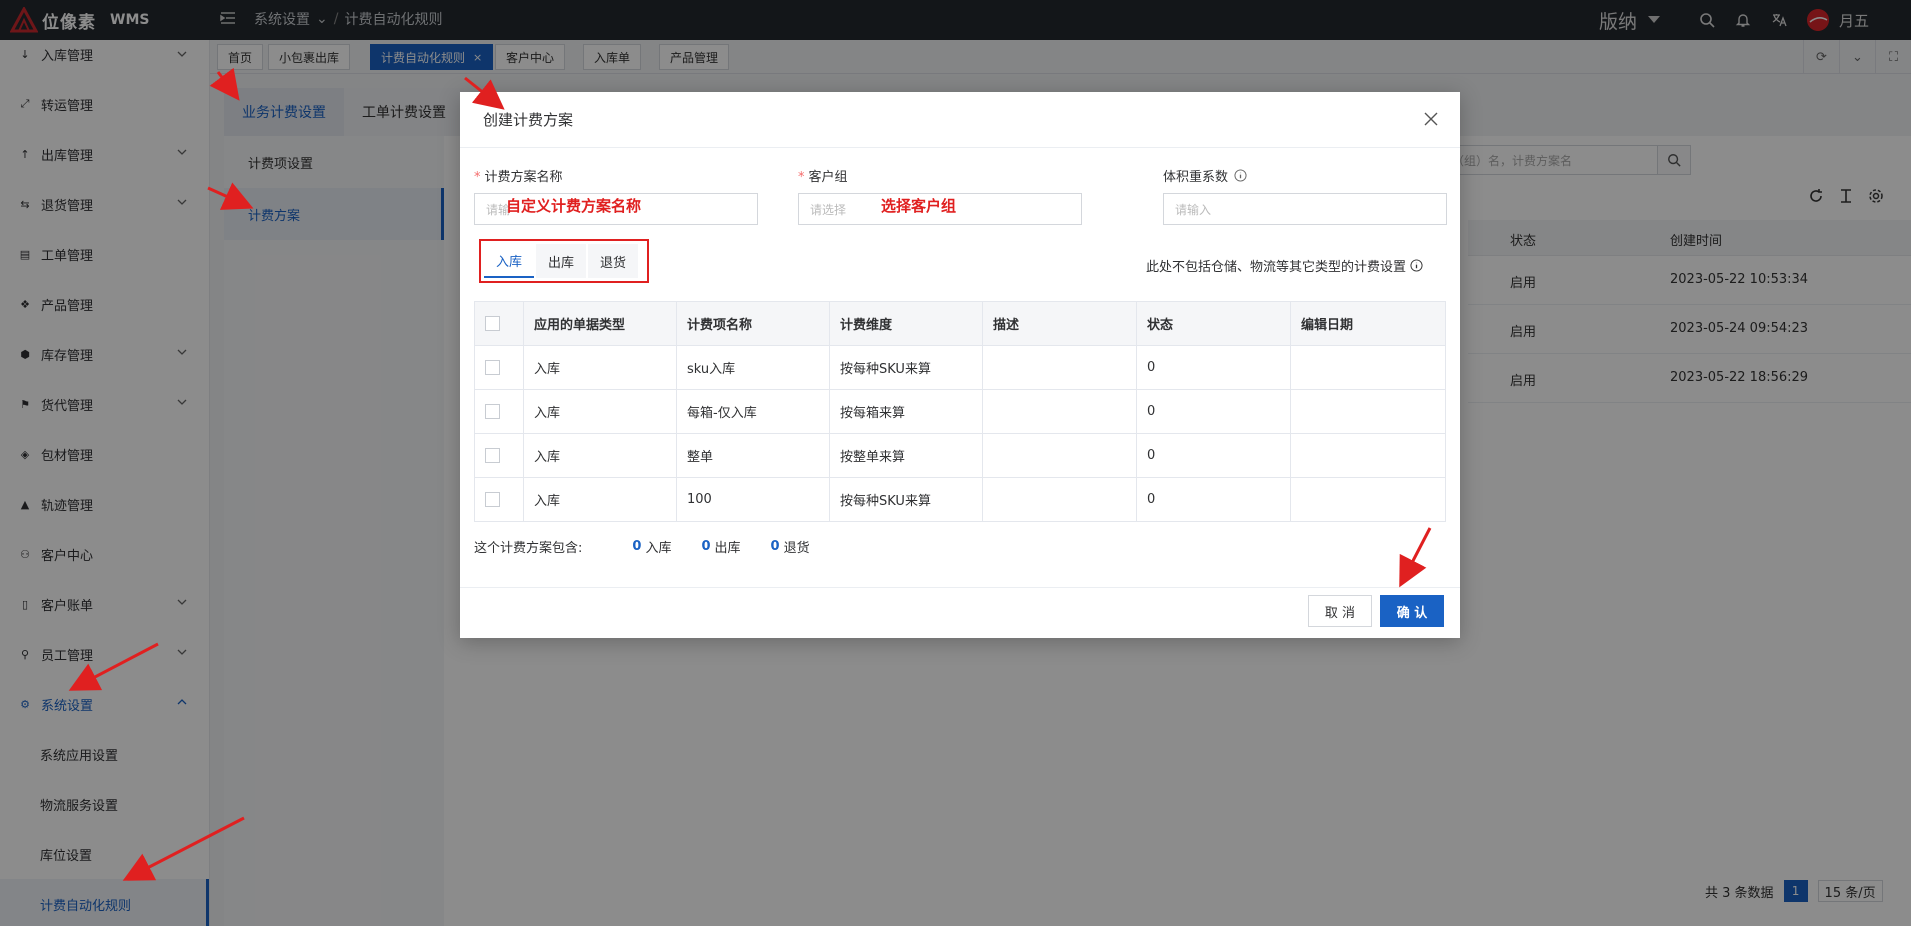 This screenshot has height=926, width=1911. Describe the element at coordinates (919, 206) in the screenshot. I see `annotation-customer-group: 选择客户组` at that location.